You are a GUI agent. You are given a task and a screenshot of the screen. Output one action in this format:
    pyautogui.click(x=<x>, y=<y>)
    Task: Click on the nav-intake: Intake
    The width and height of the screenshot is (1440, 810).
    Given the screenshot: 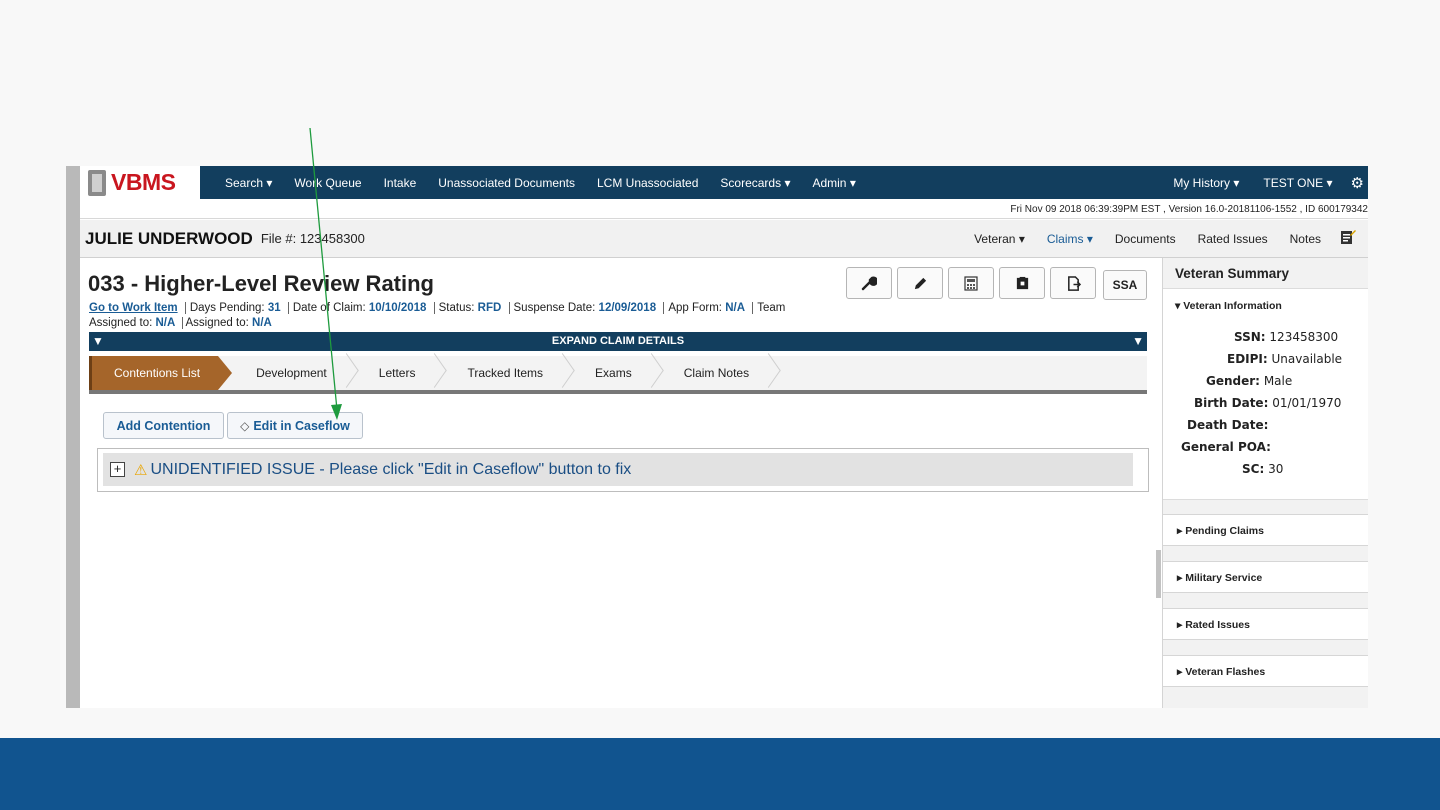 What is the action you would take?
    pyautogui.click(x=400, y=183)
    